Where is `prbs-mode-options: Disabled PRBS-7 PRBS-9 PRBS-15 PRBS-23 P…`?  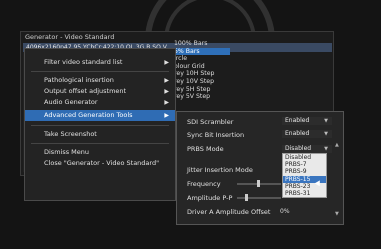
prbs-mode-options: Disabled PRBS-7 PRBS-9 PRBS-15 PRBS-23 P… is located at coordinates (304, 176).